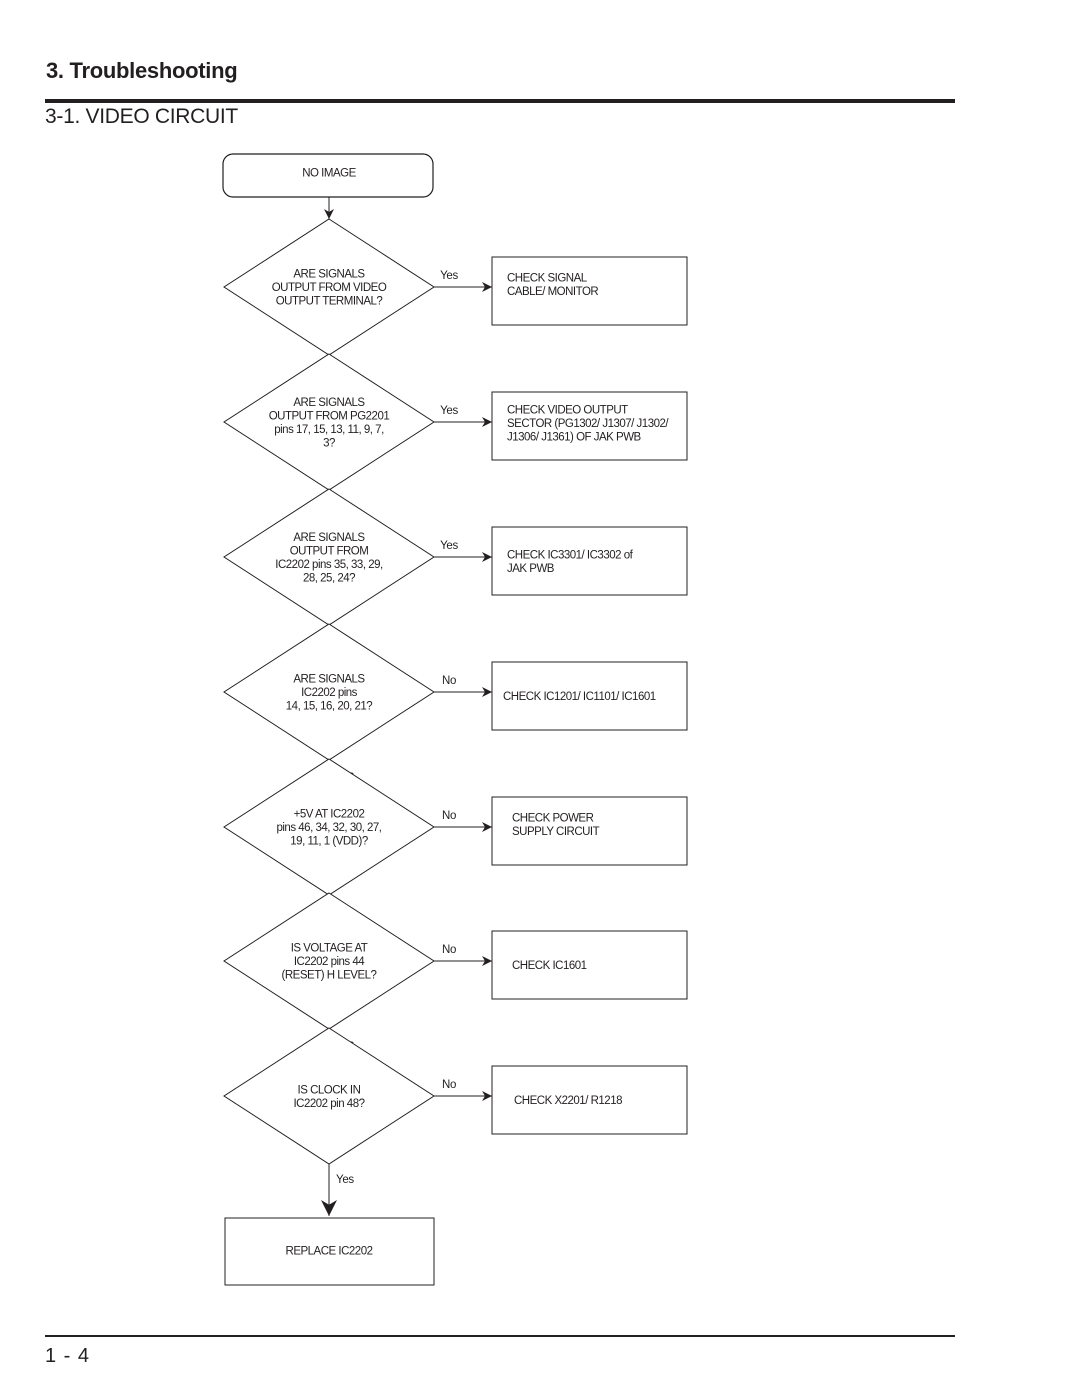 This screenshot has width=1080, height=1397. Describe the element at coordinates (329, 707) in the screenshot. I see `decision-text-line: 14, 15, 16, 20, 21?` at that location.